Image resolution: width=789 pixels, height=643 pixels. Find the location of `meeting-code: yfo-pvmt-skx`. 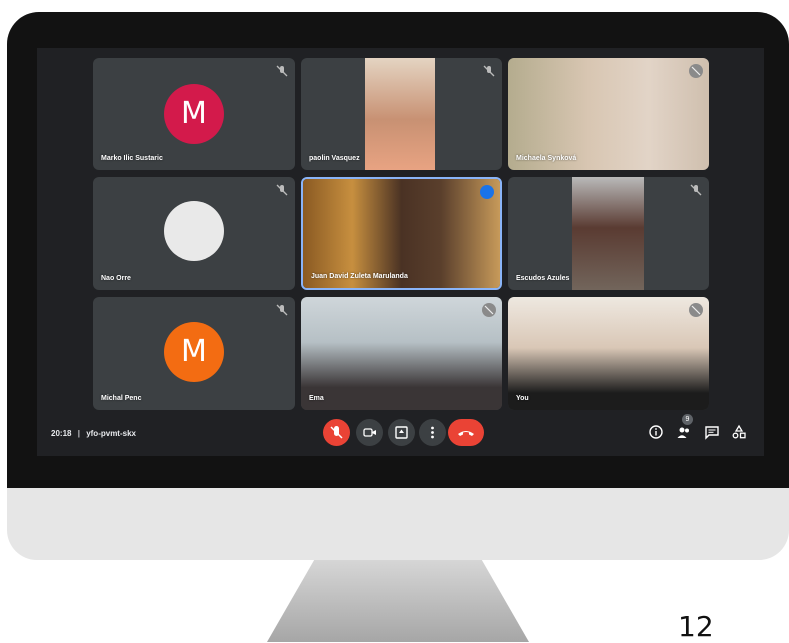

meeting-code: yfo-pvmt-skx is located at coordinates (111, 433).